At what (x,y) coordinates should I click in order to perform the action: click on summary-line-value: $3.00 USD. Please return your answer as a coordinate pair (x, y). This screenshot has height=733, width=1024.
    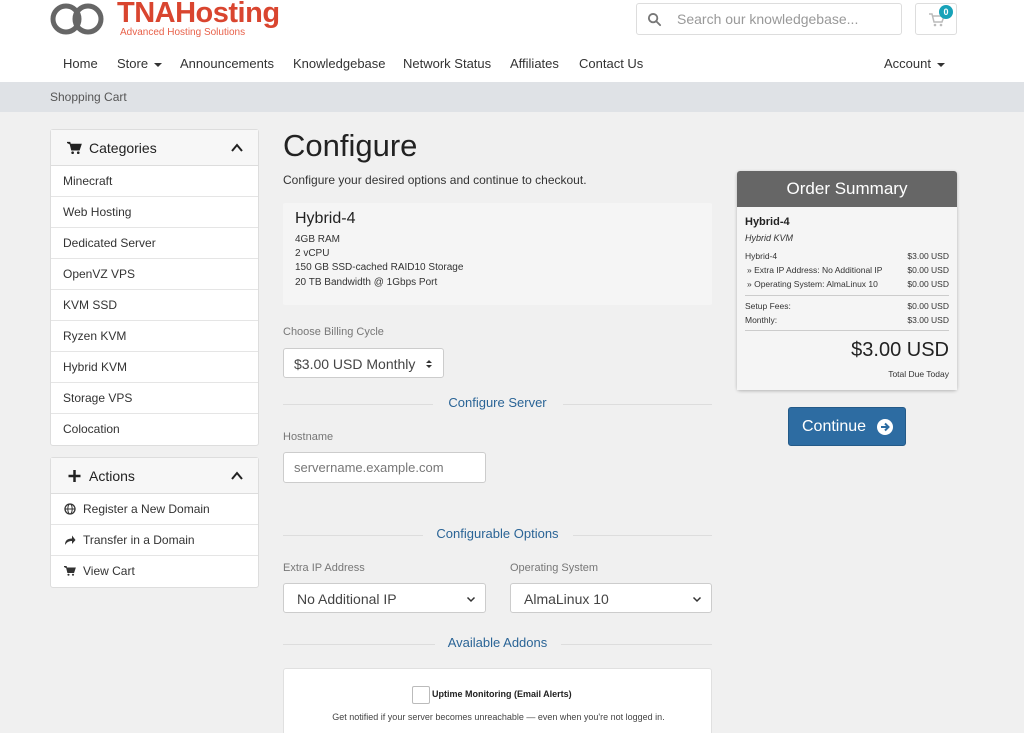
    Looking at the image, I should click on (928, 256).